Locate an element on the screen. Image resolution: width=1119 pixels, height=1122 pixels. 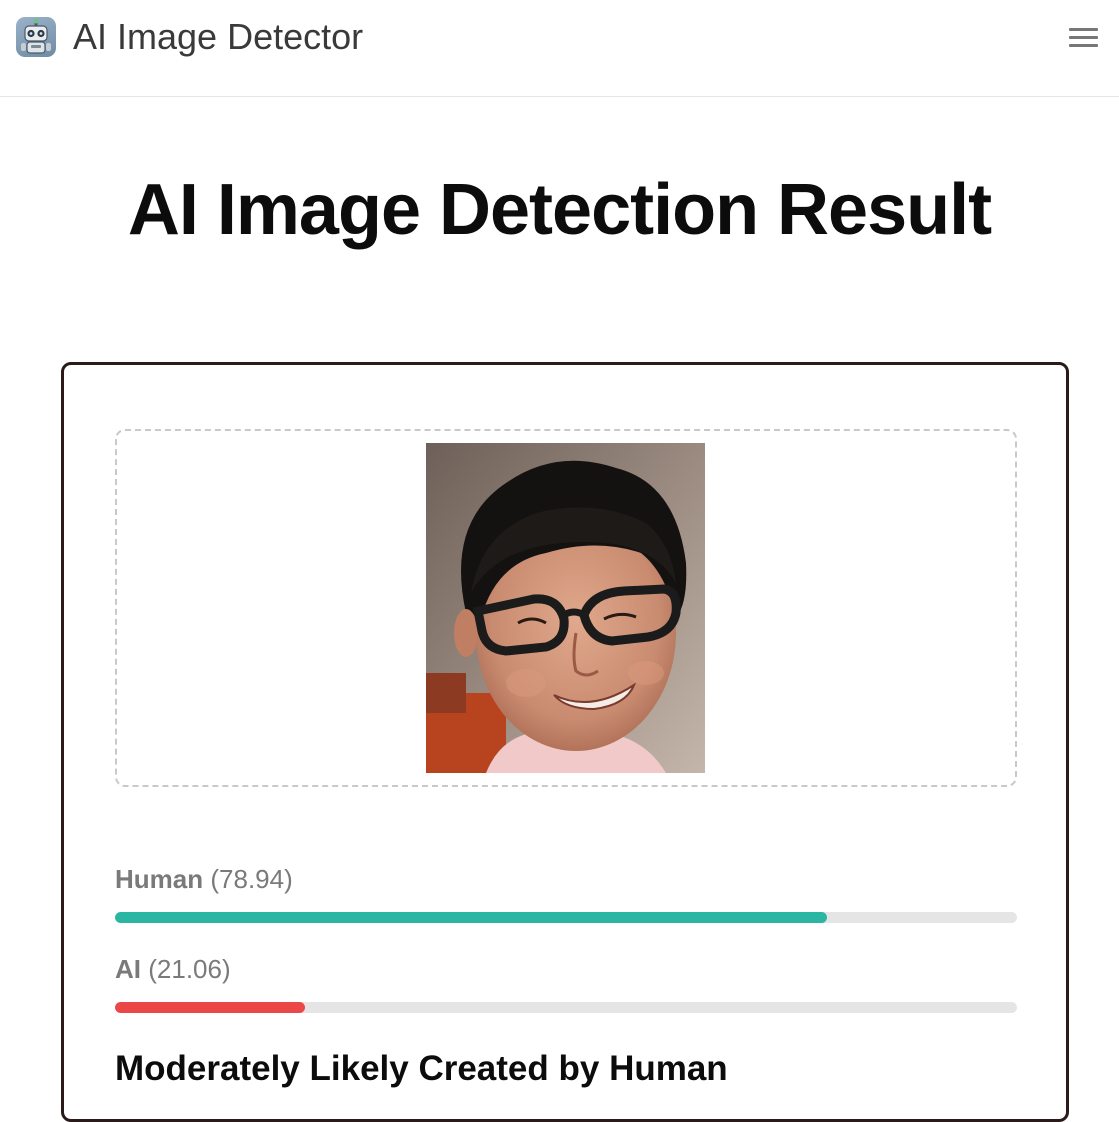
ai-label-text: AI is located at coordinates (128, 969).